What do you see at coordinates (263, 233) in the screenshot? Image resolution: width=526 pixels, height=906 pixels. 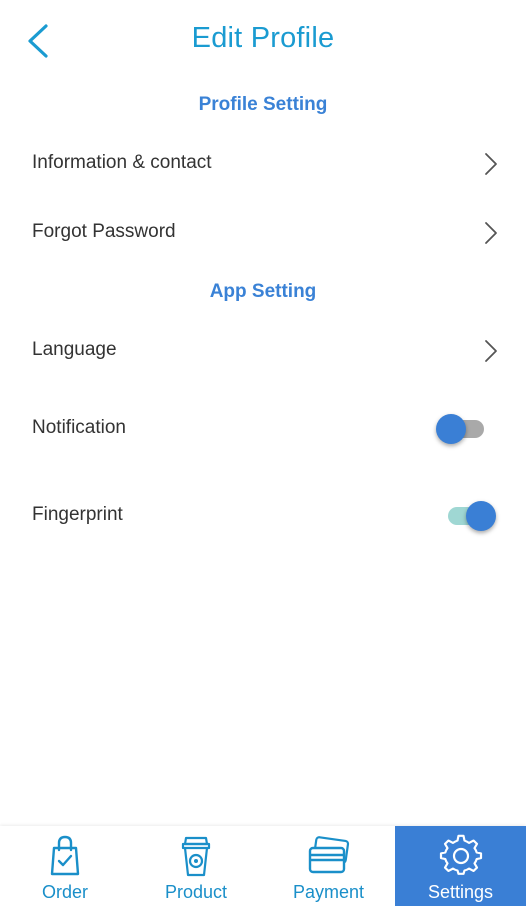 I see `menu-item-forgot-password: Forgot Password` at bounding box center [263, 233].